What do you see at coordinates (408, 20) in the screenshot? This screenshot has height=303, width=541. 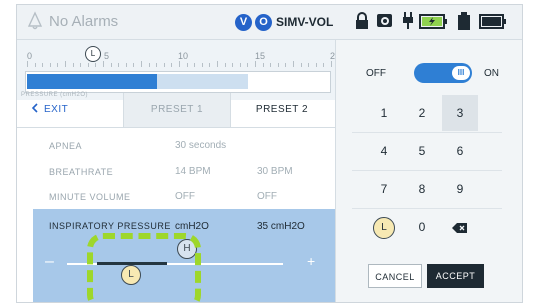 I see `plug-icon` at bounding box center [408, 20].